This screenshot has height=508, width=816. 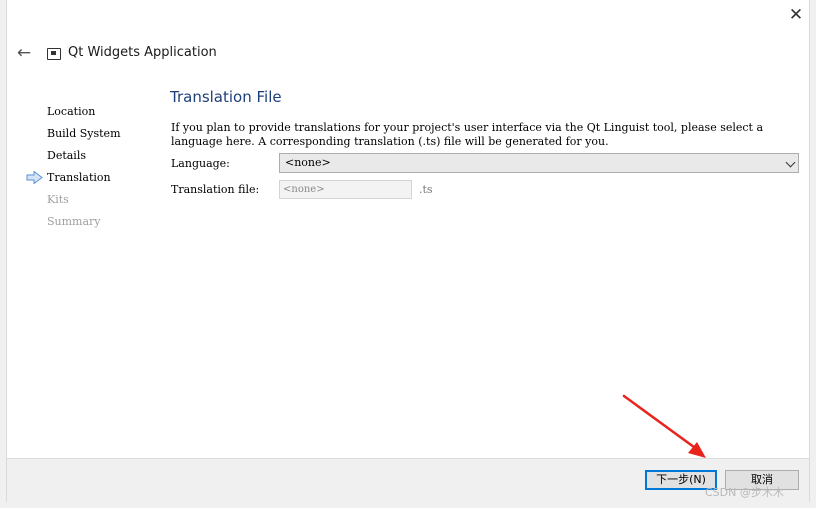 I want to click on step-kits: Kits, so click(x=58, y=199).